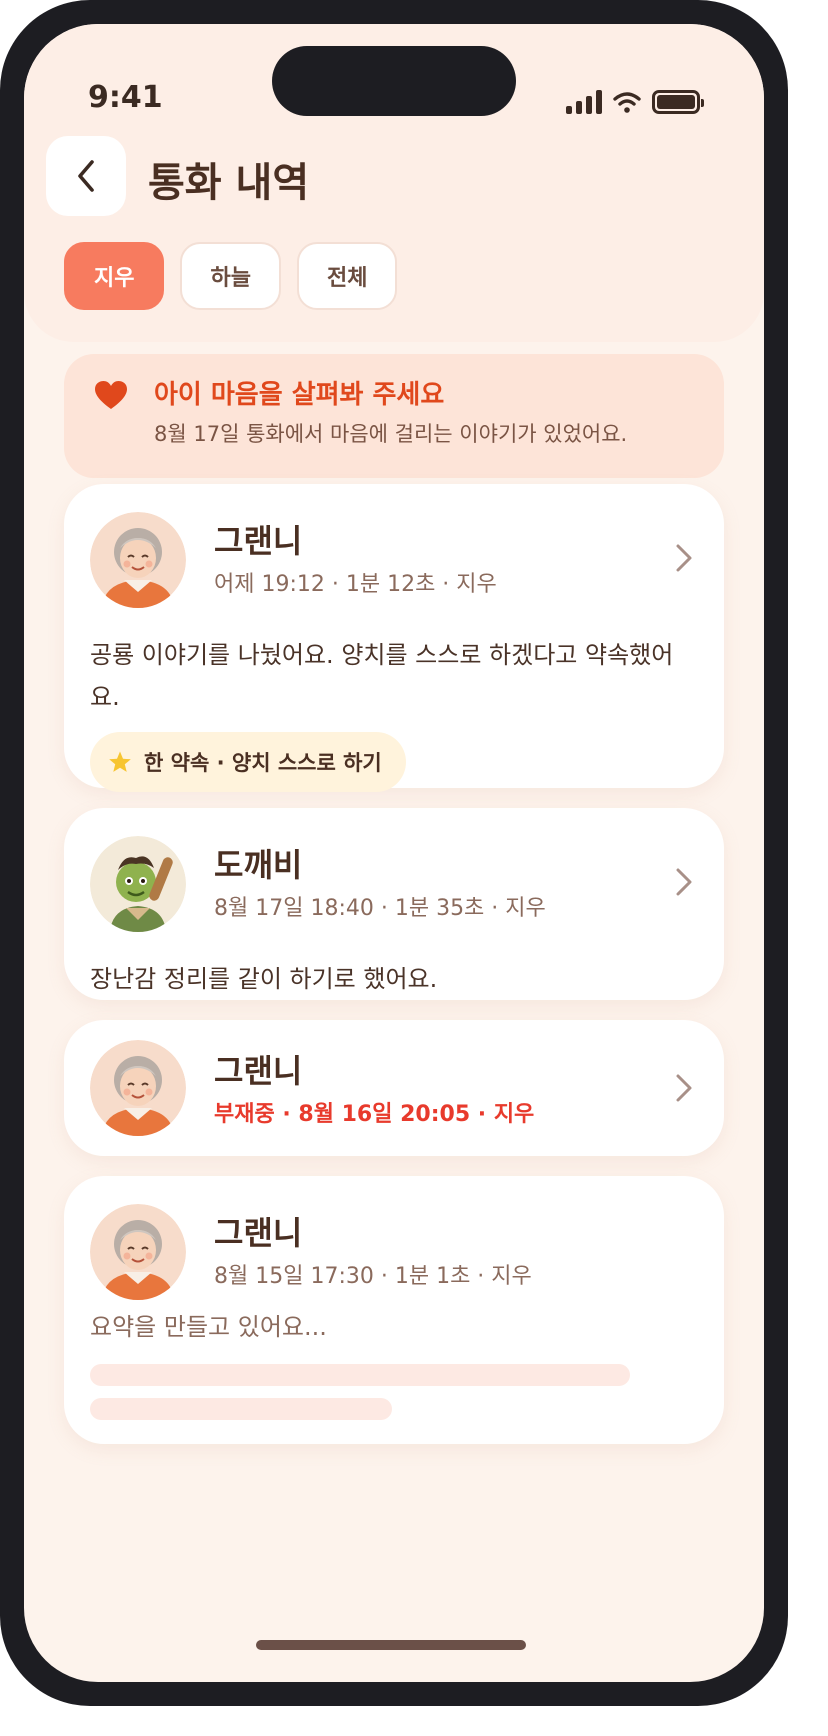 The image size is (828, 1736). I want to click on tab-haneul: 하늘, so click(230, 276).